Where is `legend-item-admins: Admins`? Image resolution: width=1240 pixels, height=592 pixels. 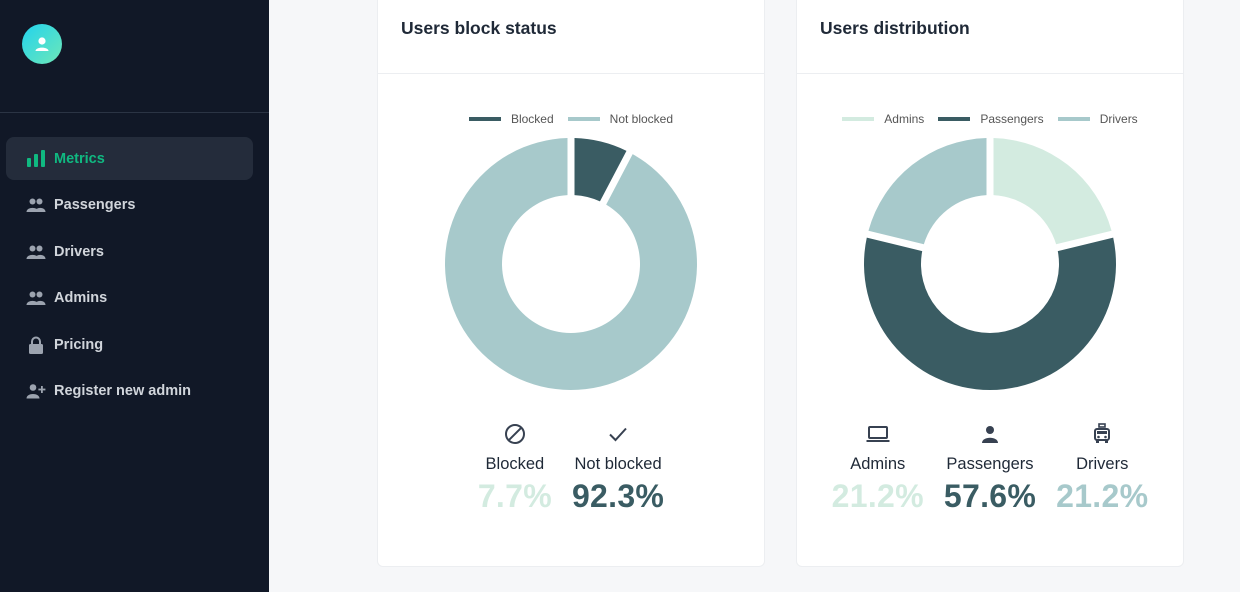 legend-item-admins: Admins is located at coordinates (883, 119).